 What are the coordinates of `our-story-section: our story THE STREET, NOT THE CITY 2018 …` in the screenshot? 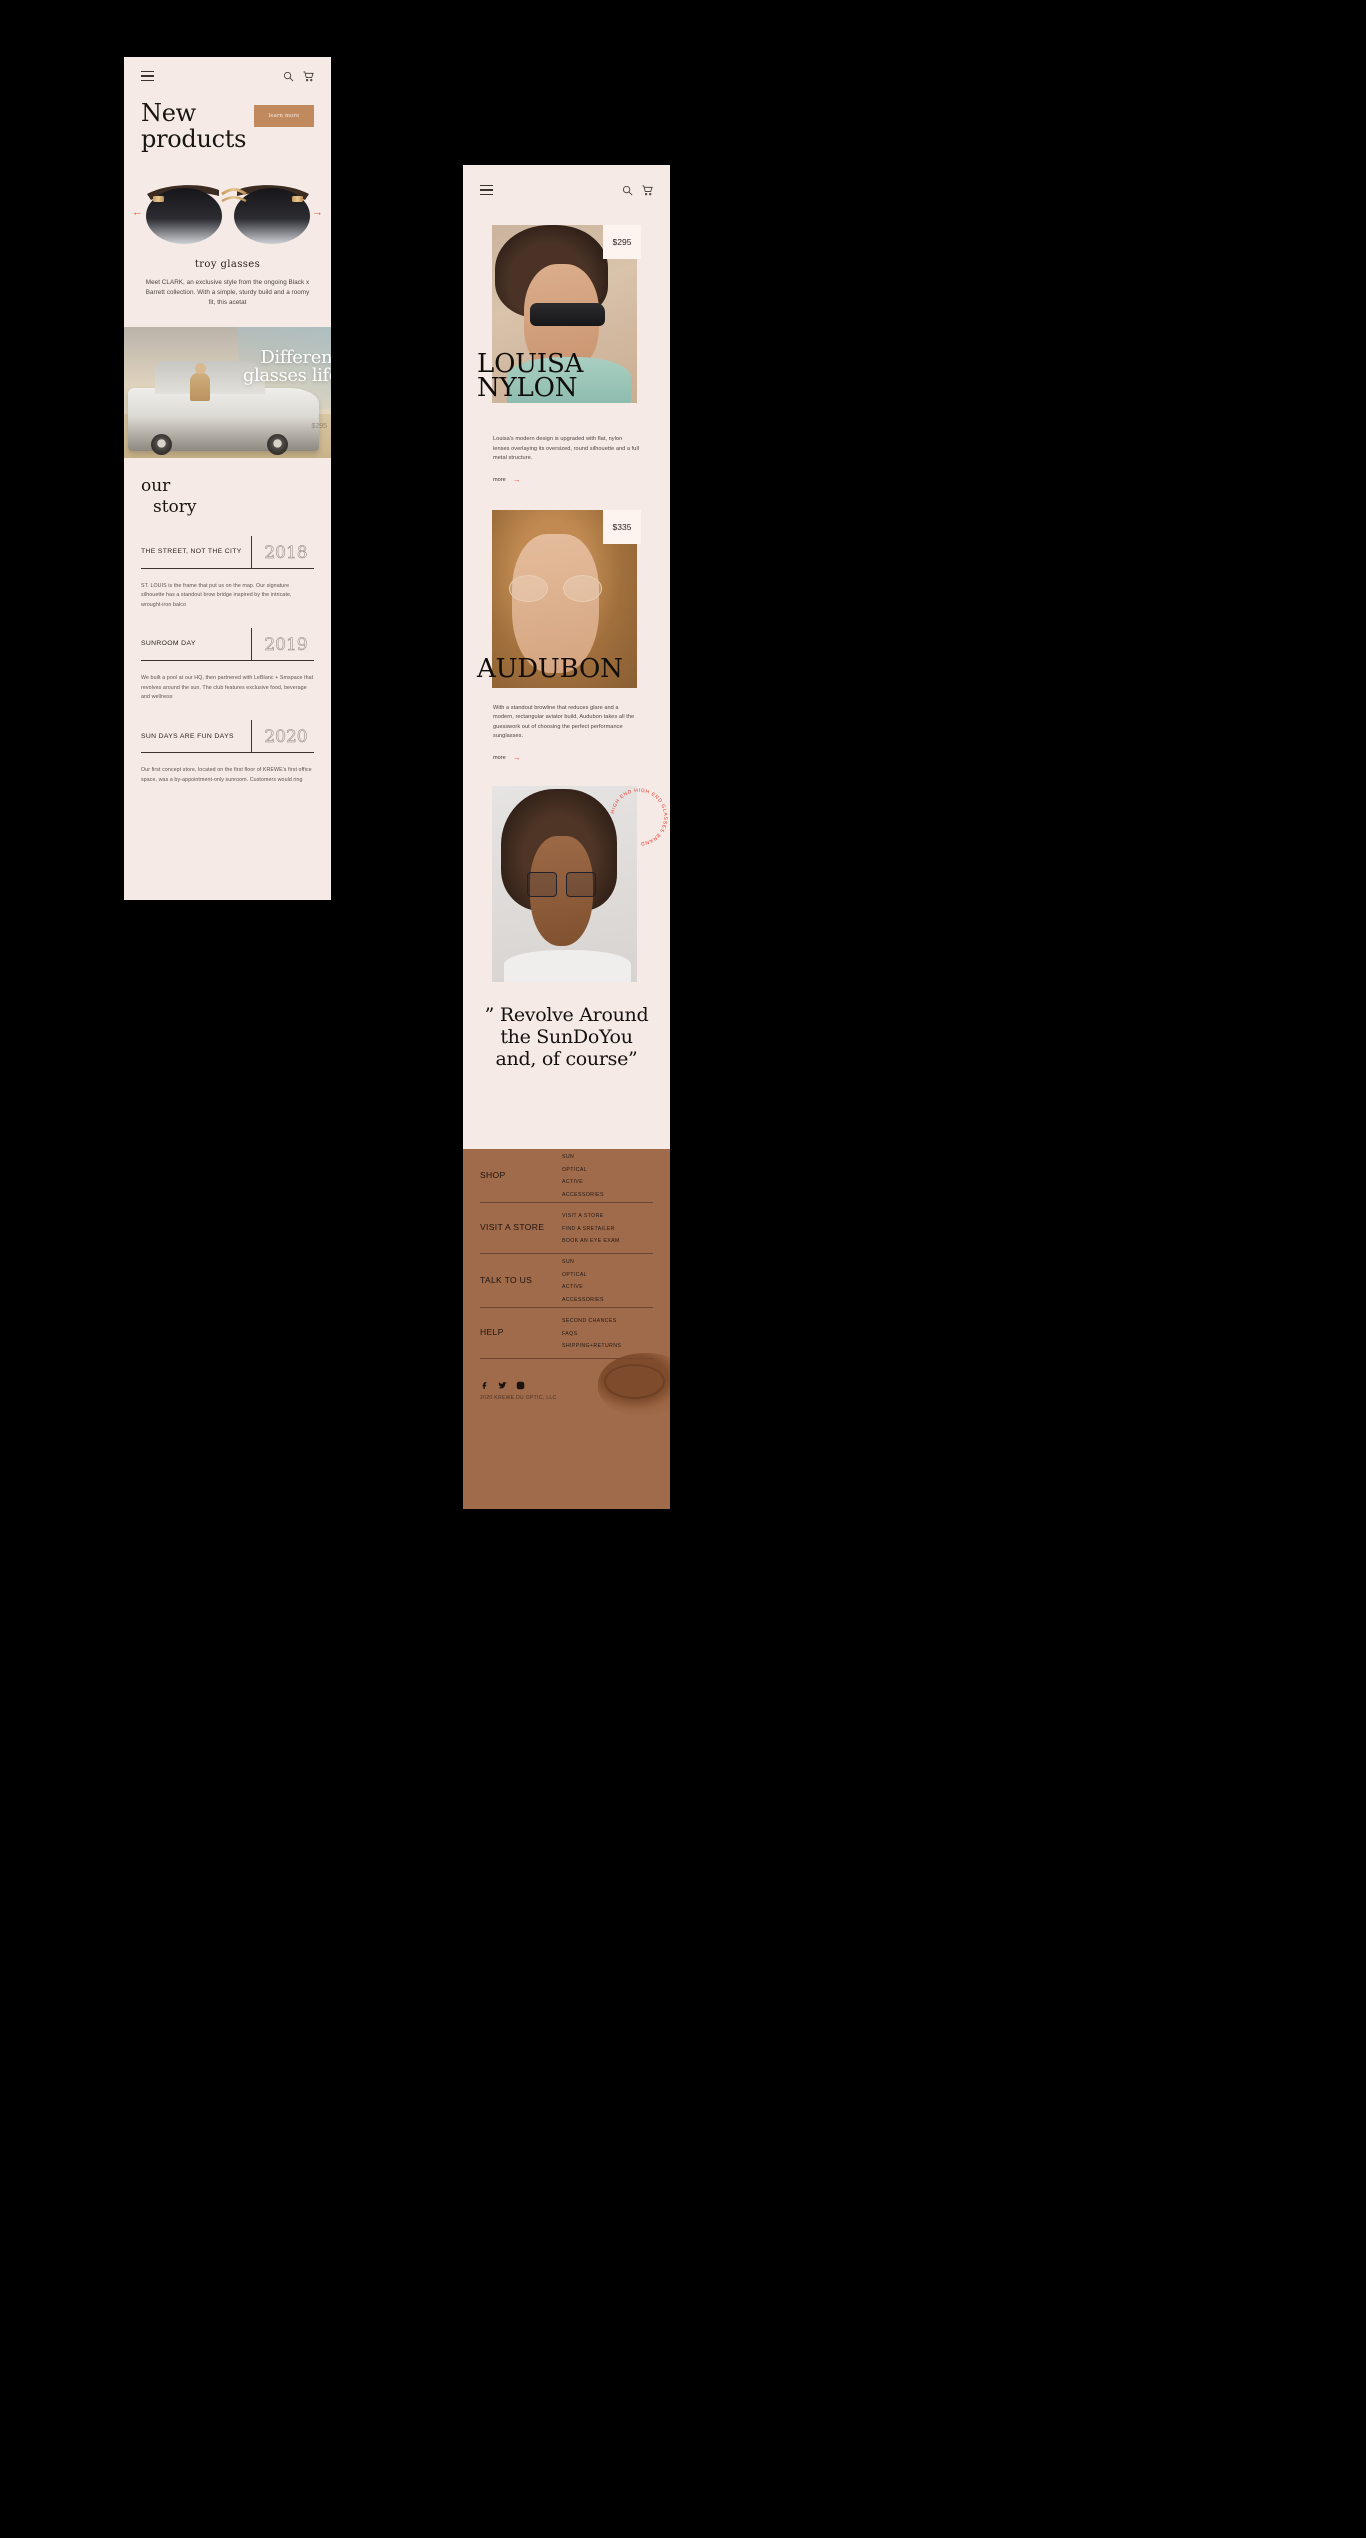 It's located at (227, 621).